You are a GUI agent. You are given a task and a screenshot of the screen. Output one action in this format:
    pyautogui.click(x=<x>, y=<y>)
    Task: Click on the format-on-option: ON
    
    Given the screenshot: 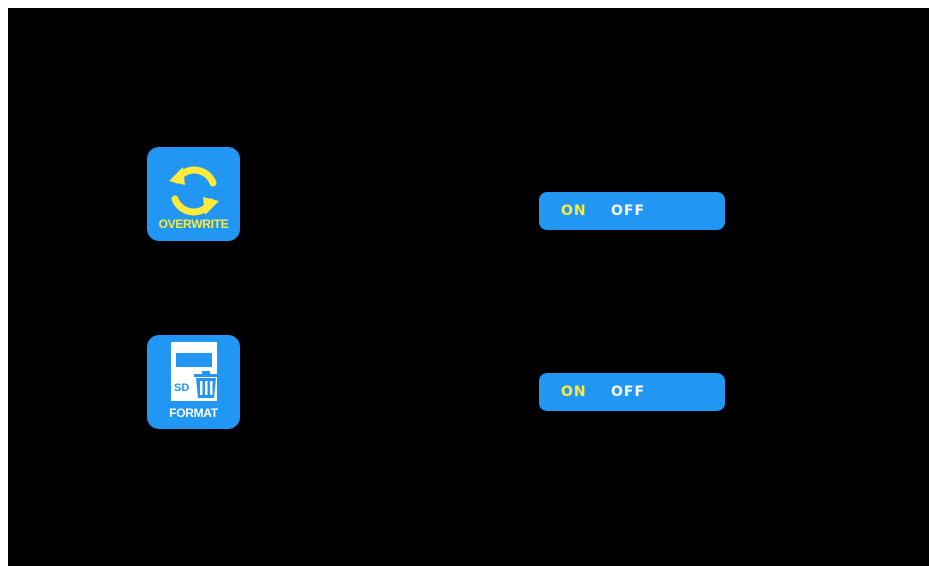 What is the action you would take?
    pyautogui.click(x=584, y=392)
    